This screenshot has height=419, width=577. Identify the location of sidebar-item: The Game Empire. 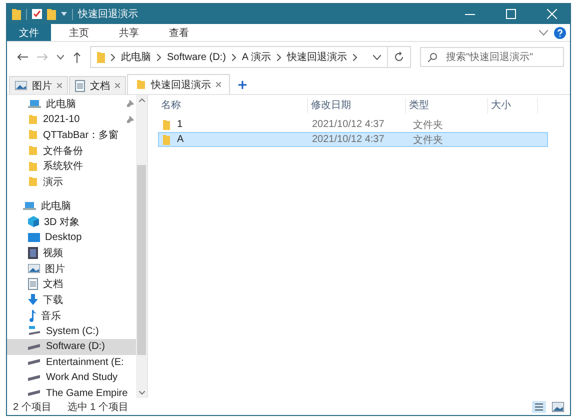
(71, 392).